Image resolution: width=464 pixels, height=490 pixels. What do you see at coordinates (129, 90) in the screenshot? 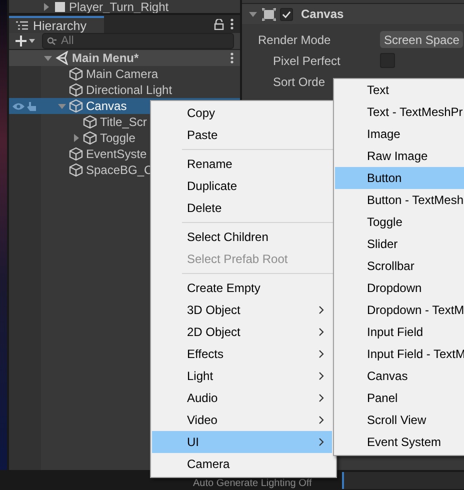
I see `item-label: Directional Light` at bounding box center [129, 90].